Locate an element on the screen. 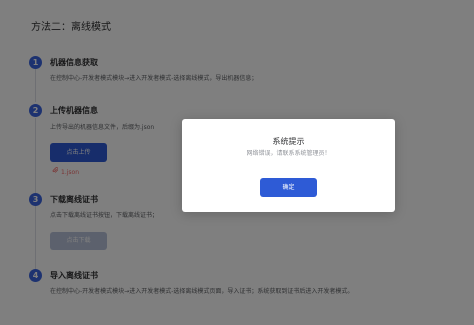 The width and height of the screenshot is (474, 325). confirm-button: 确定 is located at coordinates (288, 187).